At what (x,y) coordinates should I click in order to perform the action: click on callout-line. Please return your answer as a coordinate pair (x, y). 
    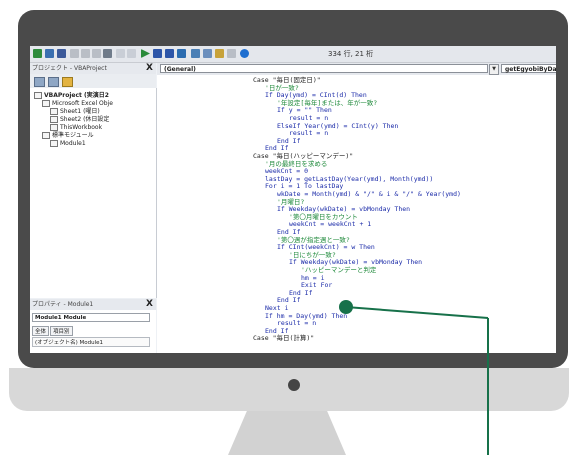
    Looking at the image, I should click on (417, 312).